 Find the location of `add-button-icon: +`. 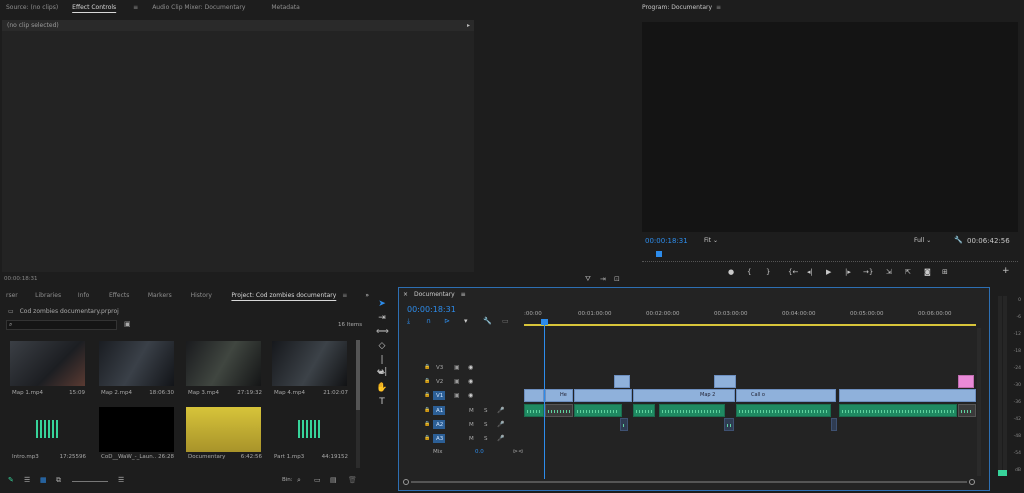

add-button-icon: + is located at coordinates (1006, 271).